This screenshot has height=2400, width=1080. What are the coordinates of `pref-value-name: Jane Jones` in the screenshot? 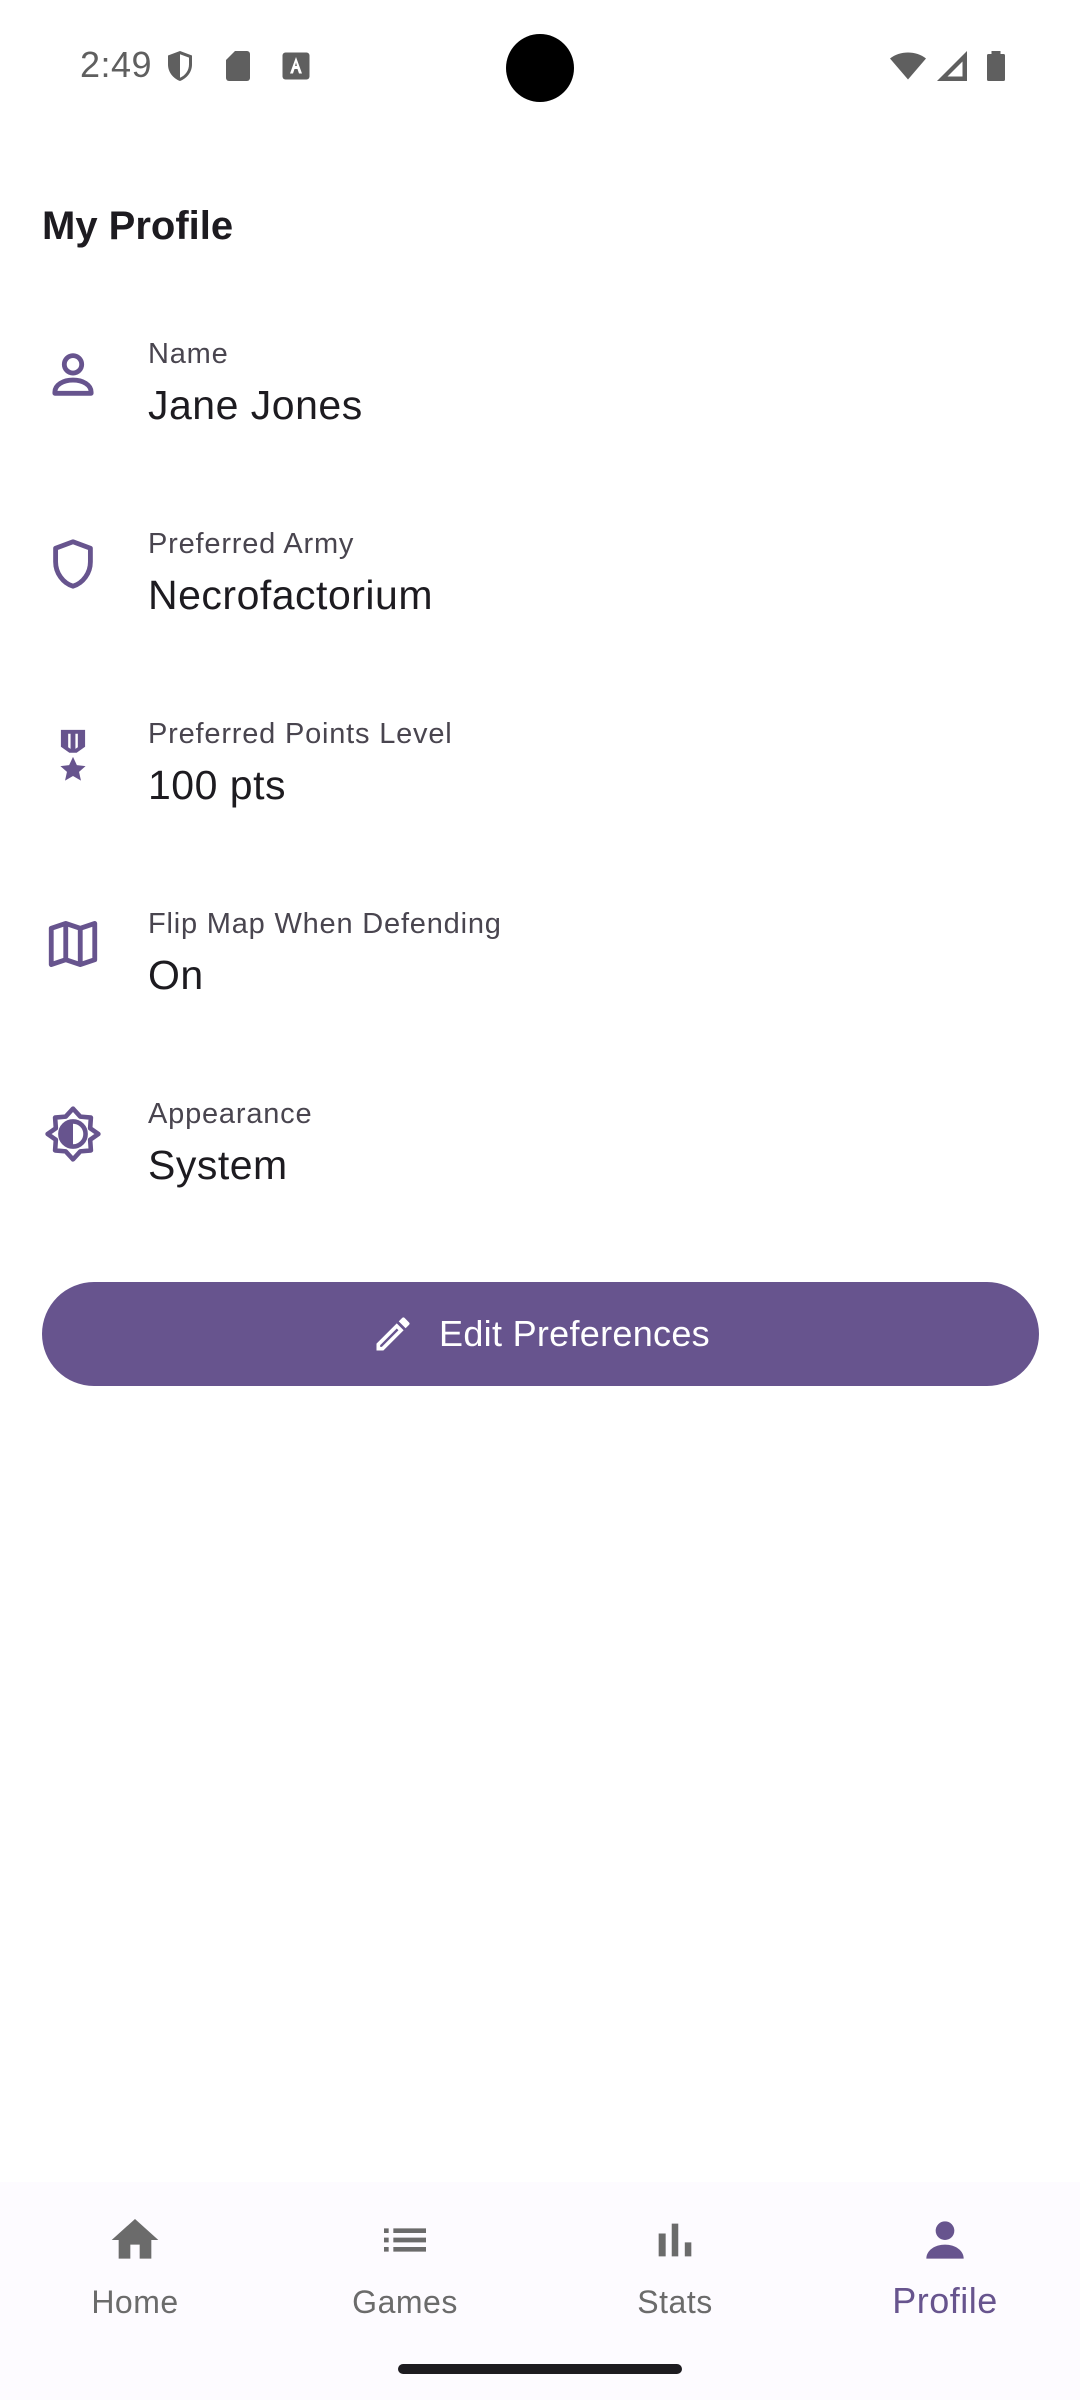 It's located at (255, 405).